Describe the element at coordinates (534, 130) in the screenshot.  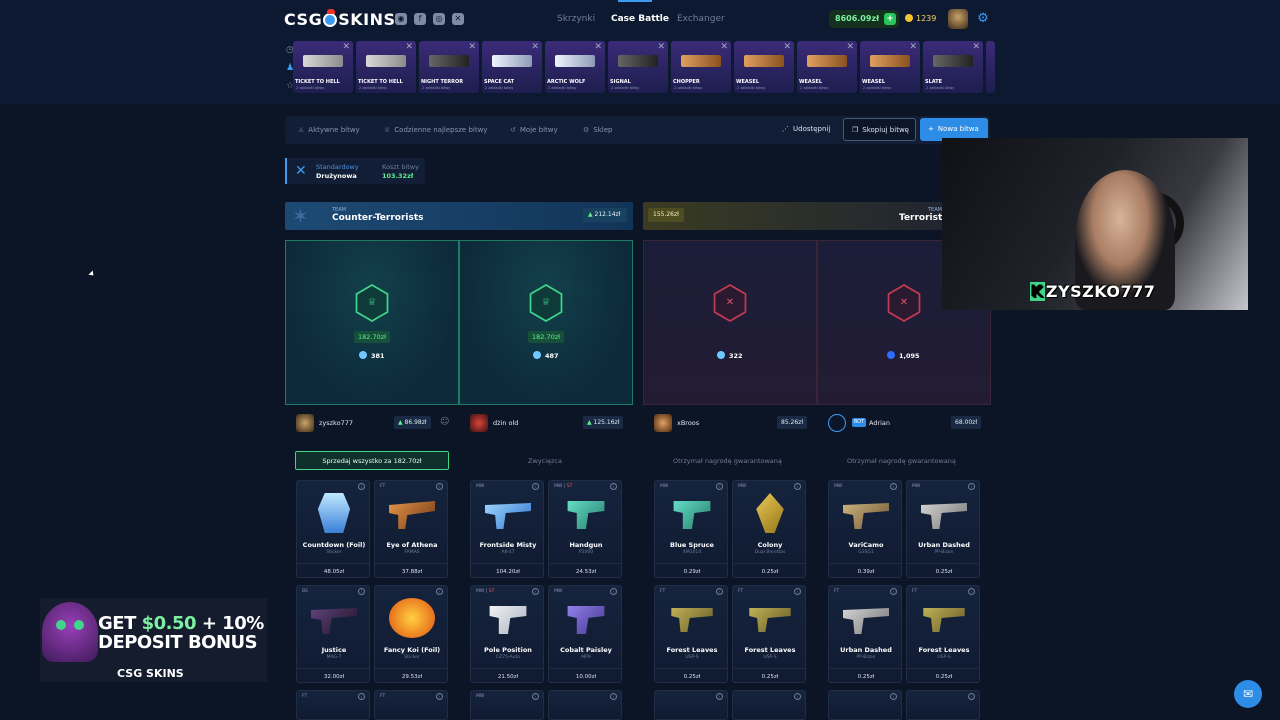
I see `tab-my-battles: ↺ Moje bitwy` at that location.